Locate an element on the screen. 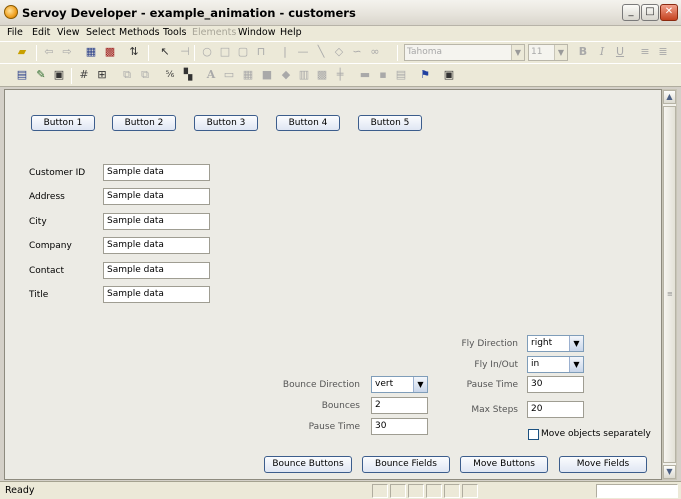 This screenshot has height=499, width=681. vertical-scrollbar: ▲ ≡ ▼ is located at coordinates (669, 284).